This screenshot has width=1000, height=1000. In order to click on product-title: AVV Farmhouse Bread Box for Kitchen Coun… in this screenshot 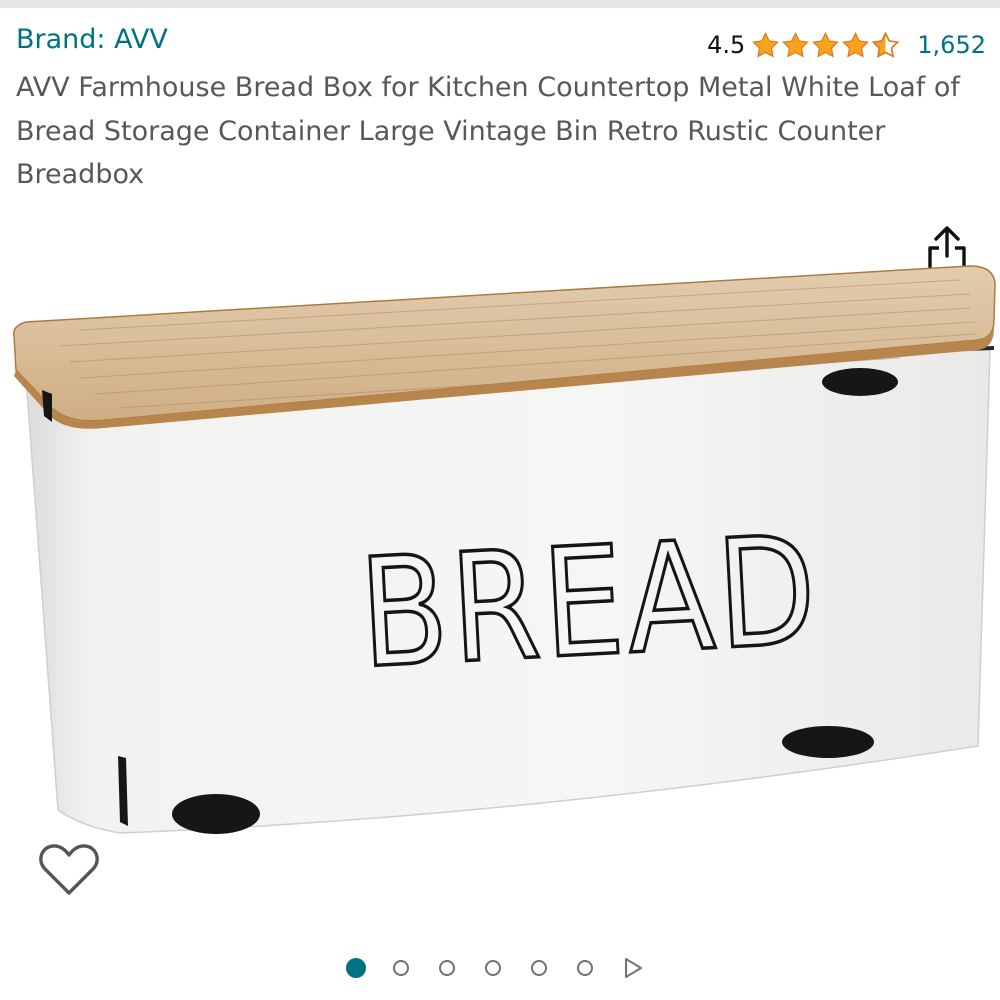, I will do `click(488, 131)`.